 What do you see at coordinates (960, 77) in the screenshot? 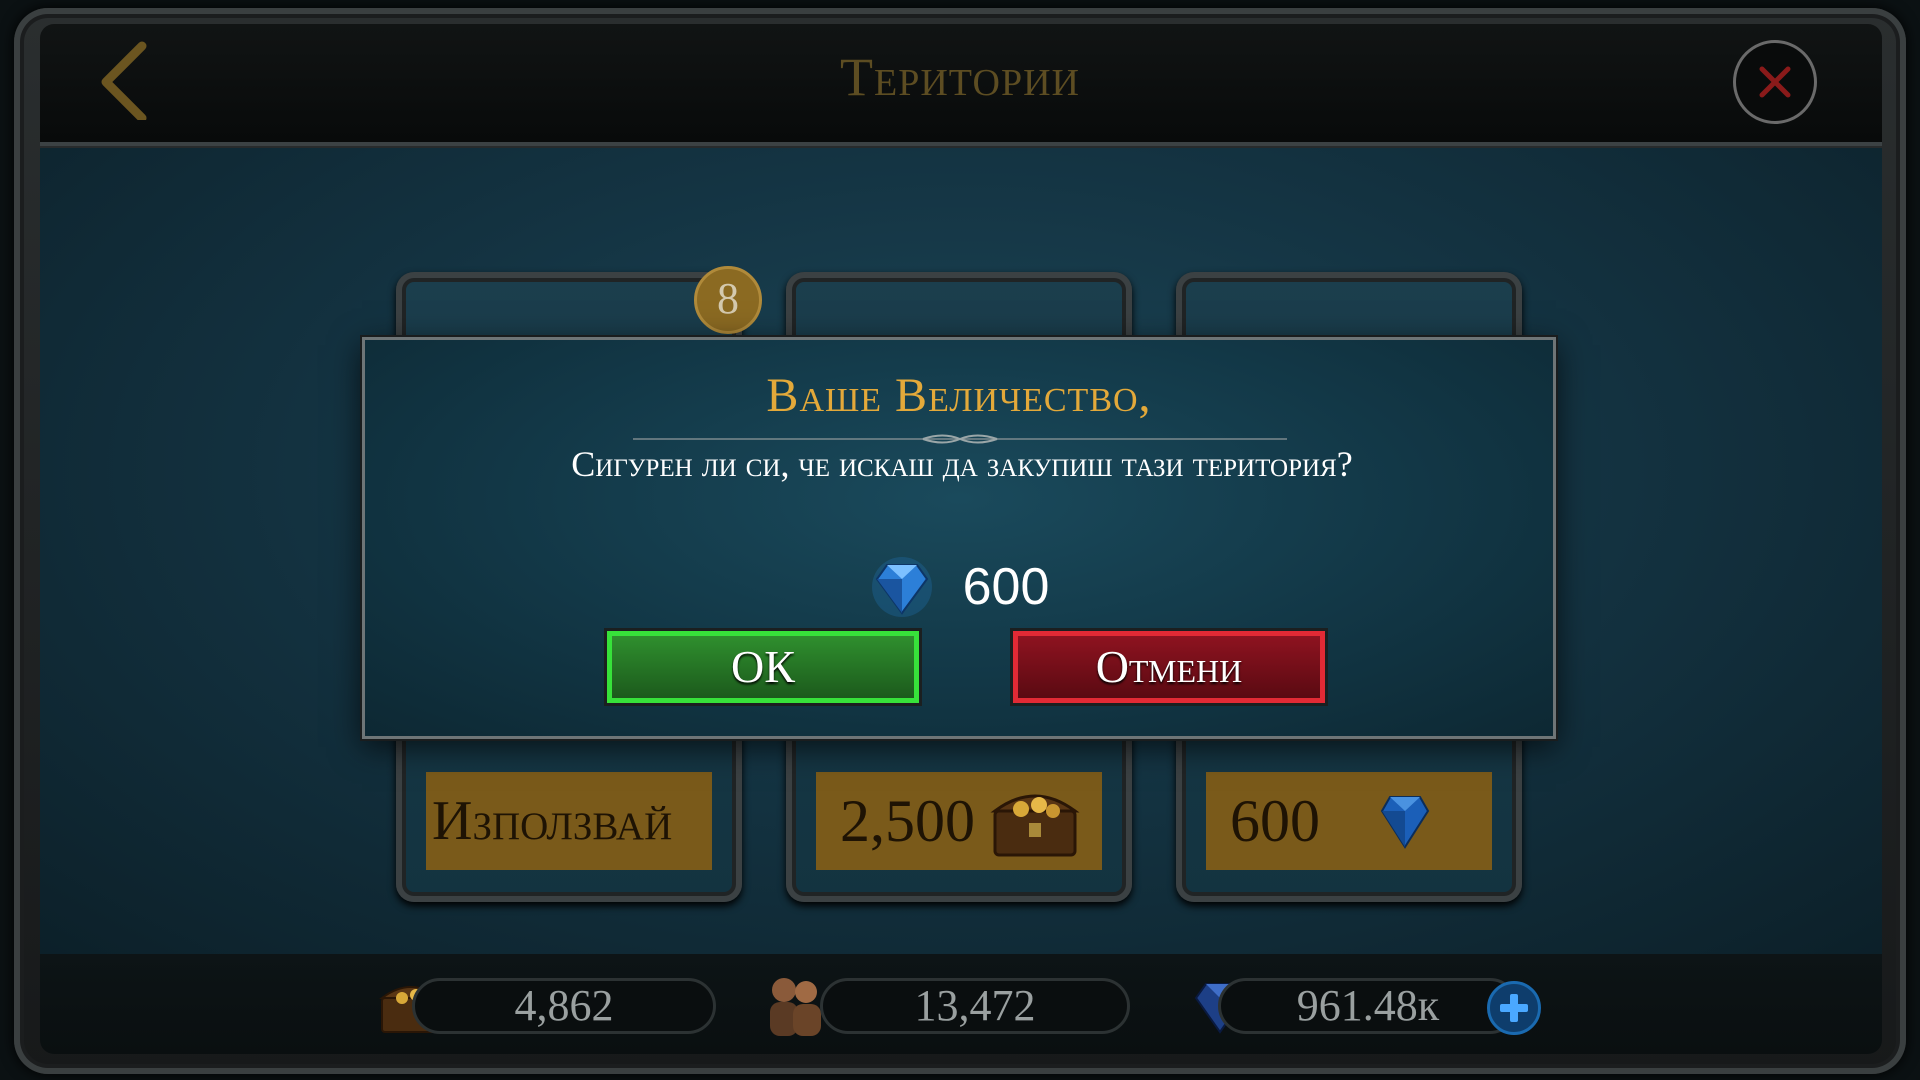
I see `page-title: Територии` at bounding box center [960, 77].